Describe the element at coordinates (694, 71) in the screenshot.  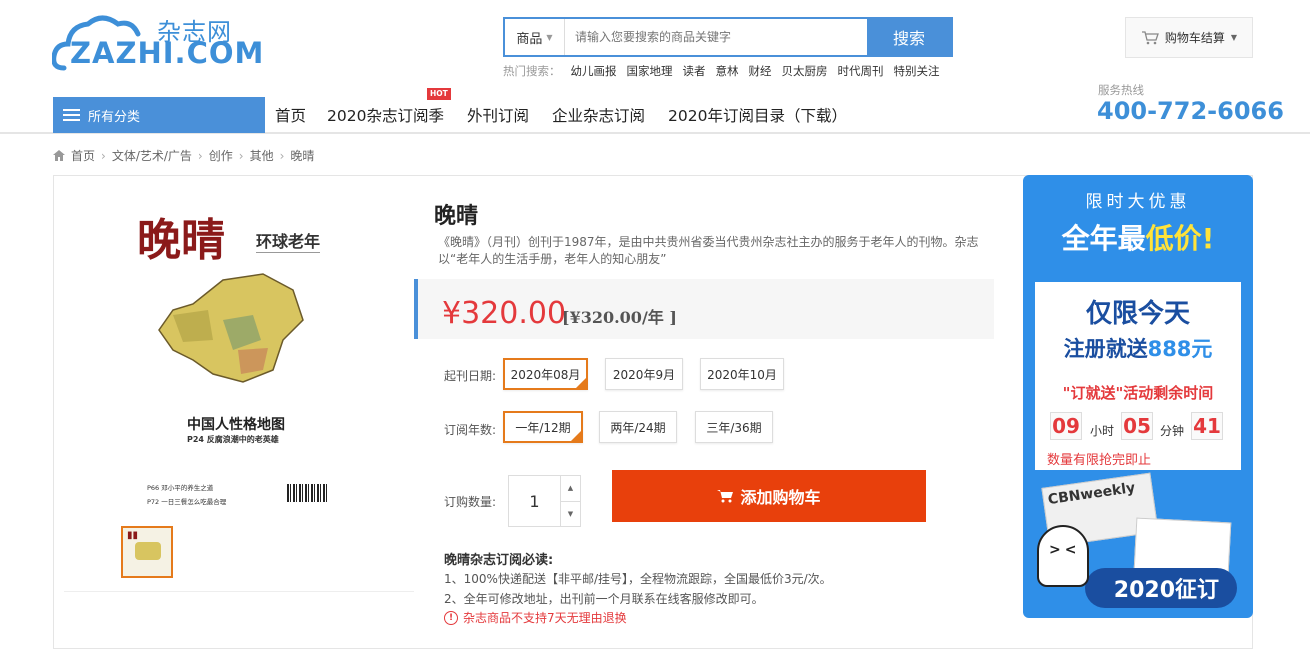
I see `hot-search-link: 读者` at that location.